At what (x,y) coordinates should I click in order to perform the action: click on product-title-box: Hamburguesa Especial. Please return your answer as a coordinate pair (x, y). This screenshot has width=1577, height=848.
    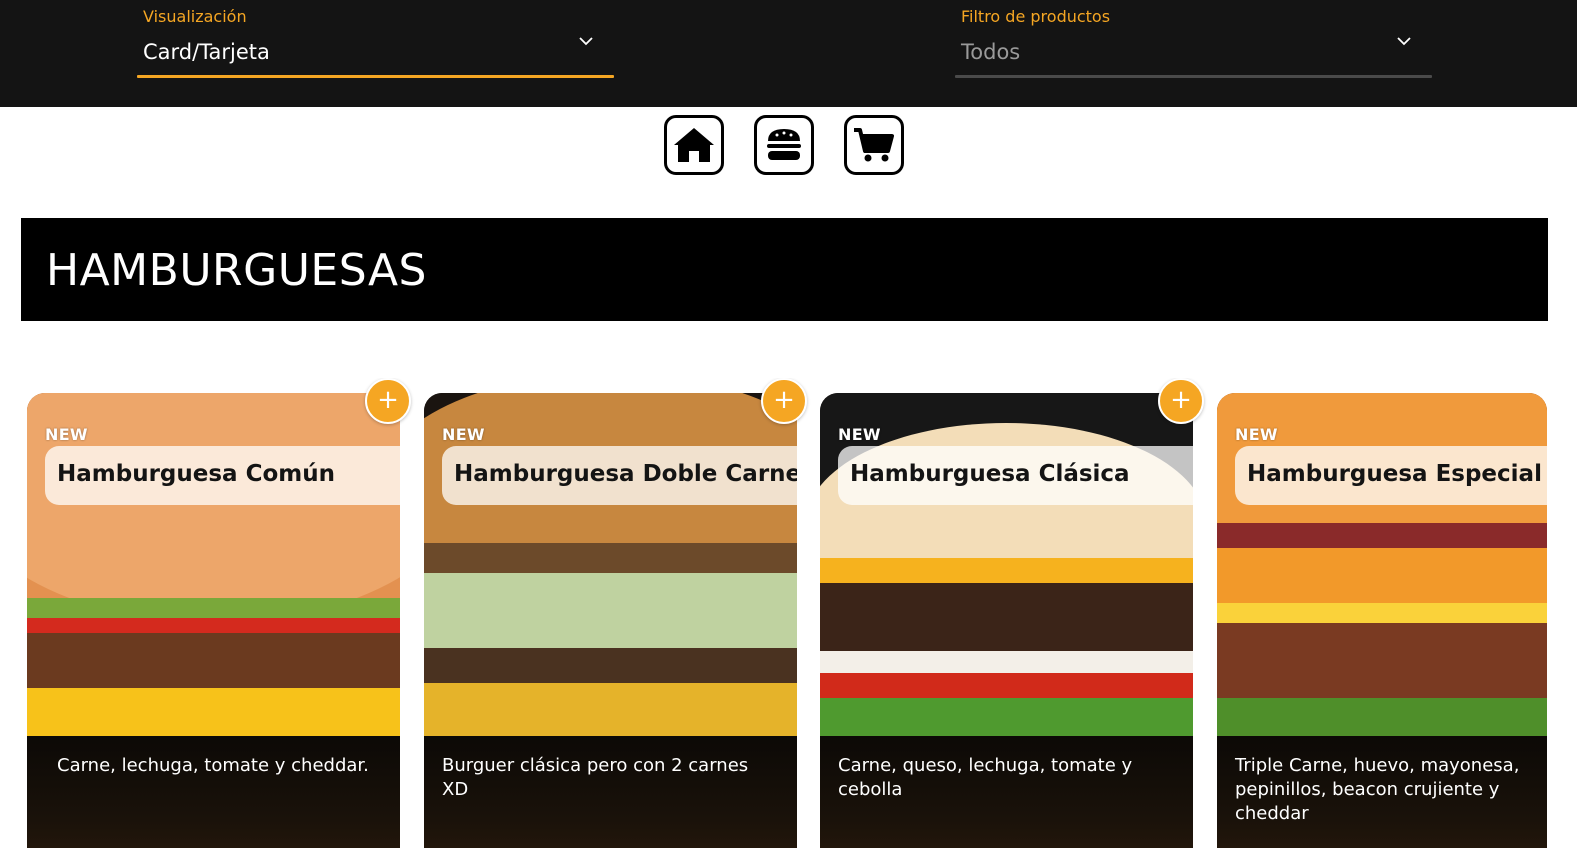
    Looking at the image, I should click on (1391, 475).